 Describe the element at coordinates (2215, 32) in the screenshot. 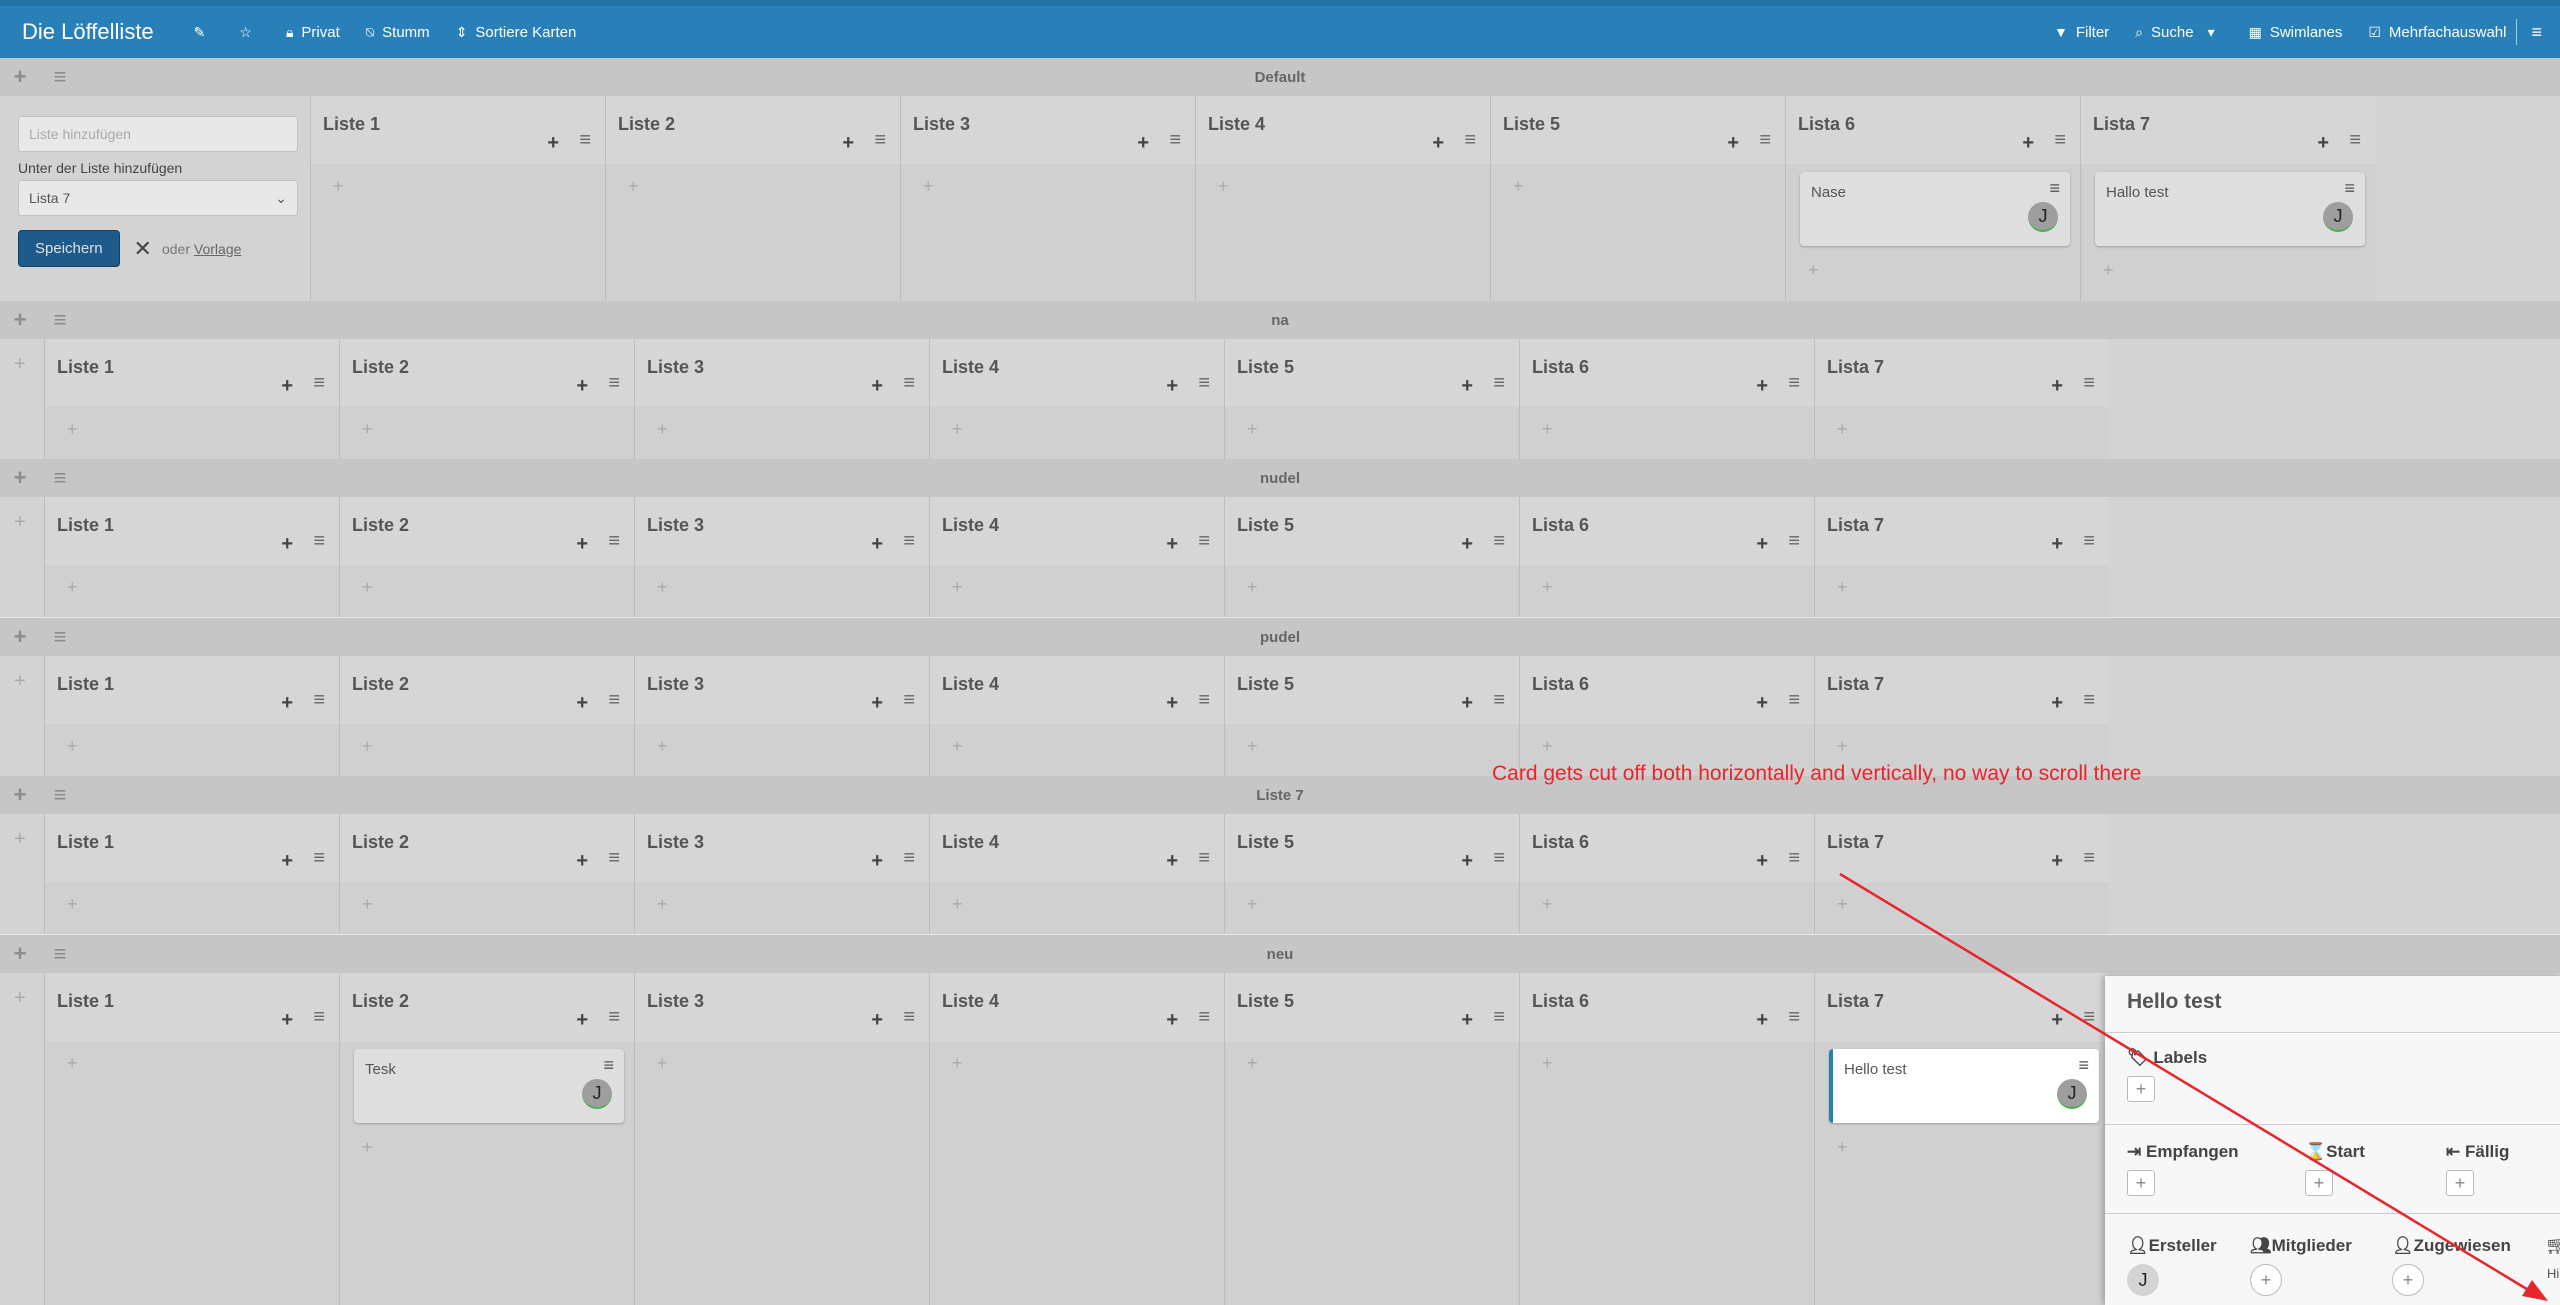

I see `view-dropdown: ▾` at that location.